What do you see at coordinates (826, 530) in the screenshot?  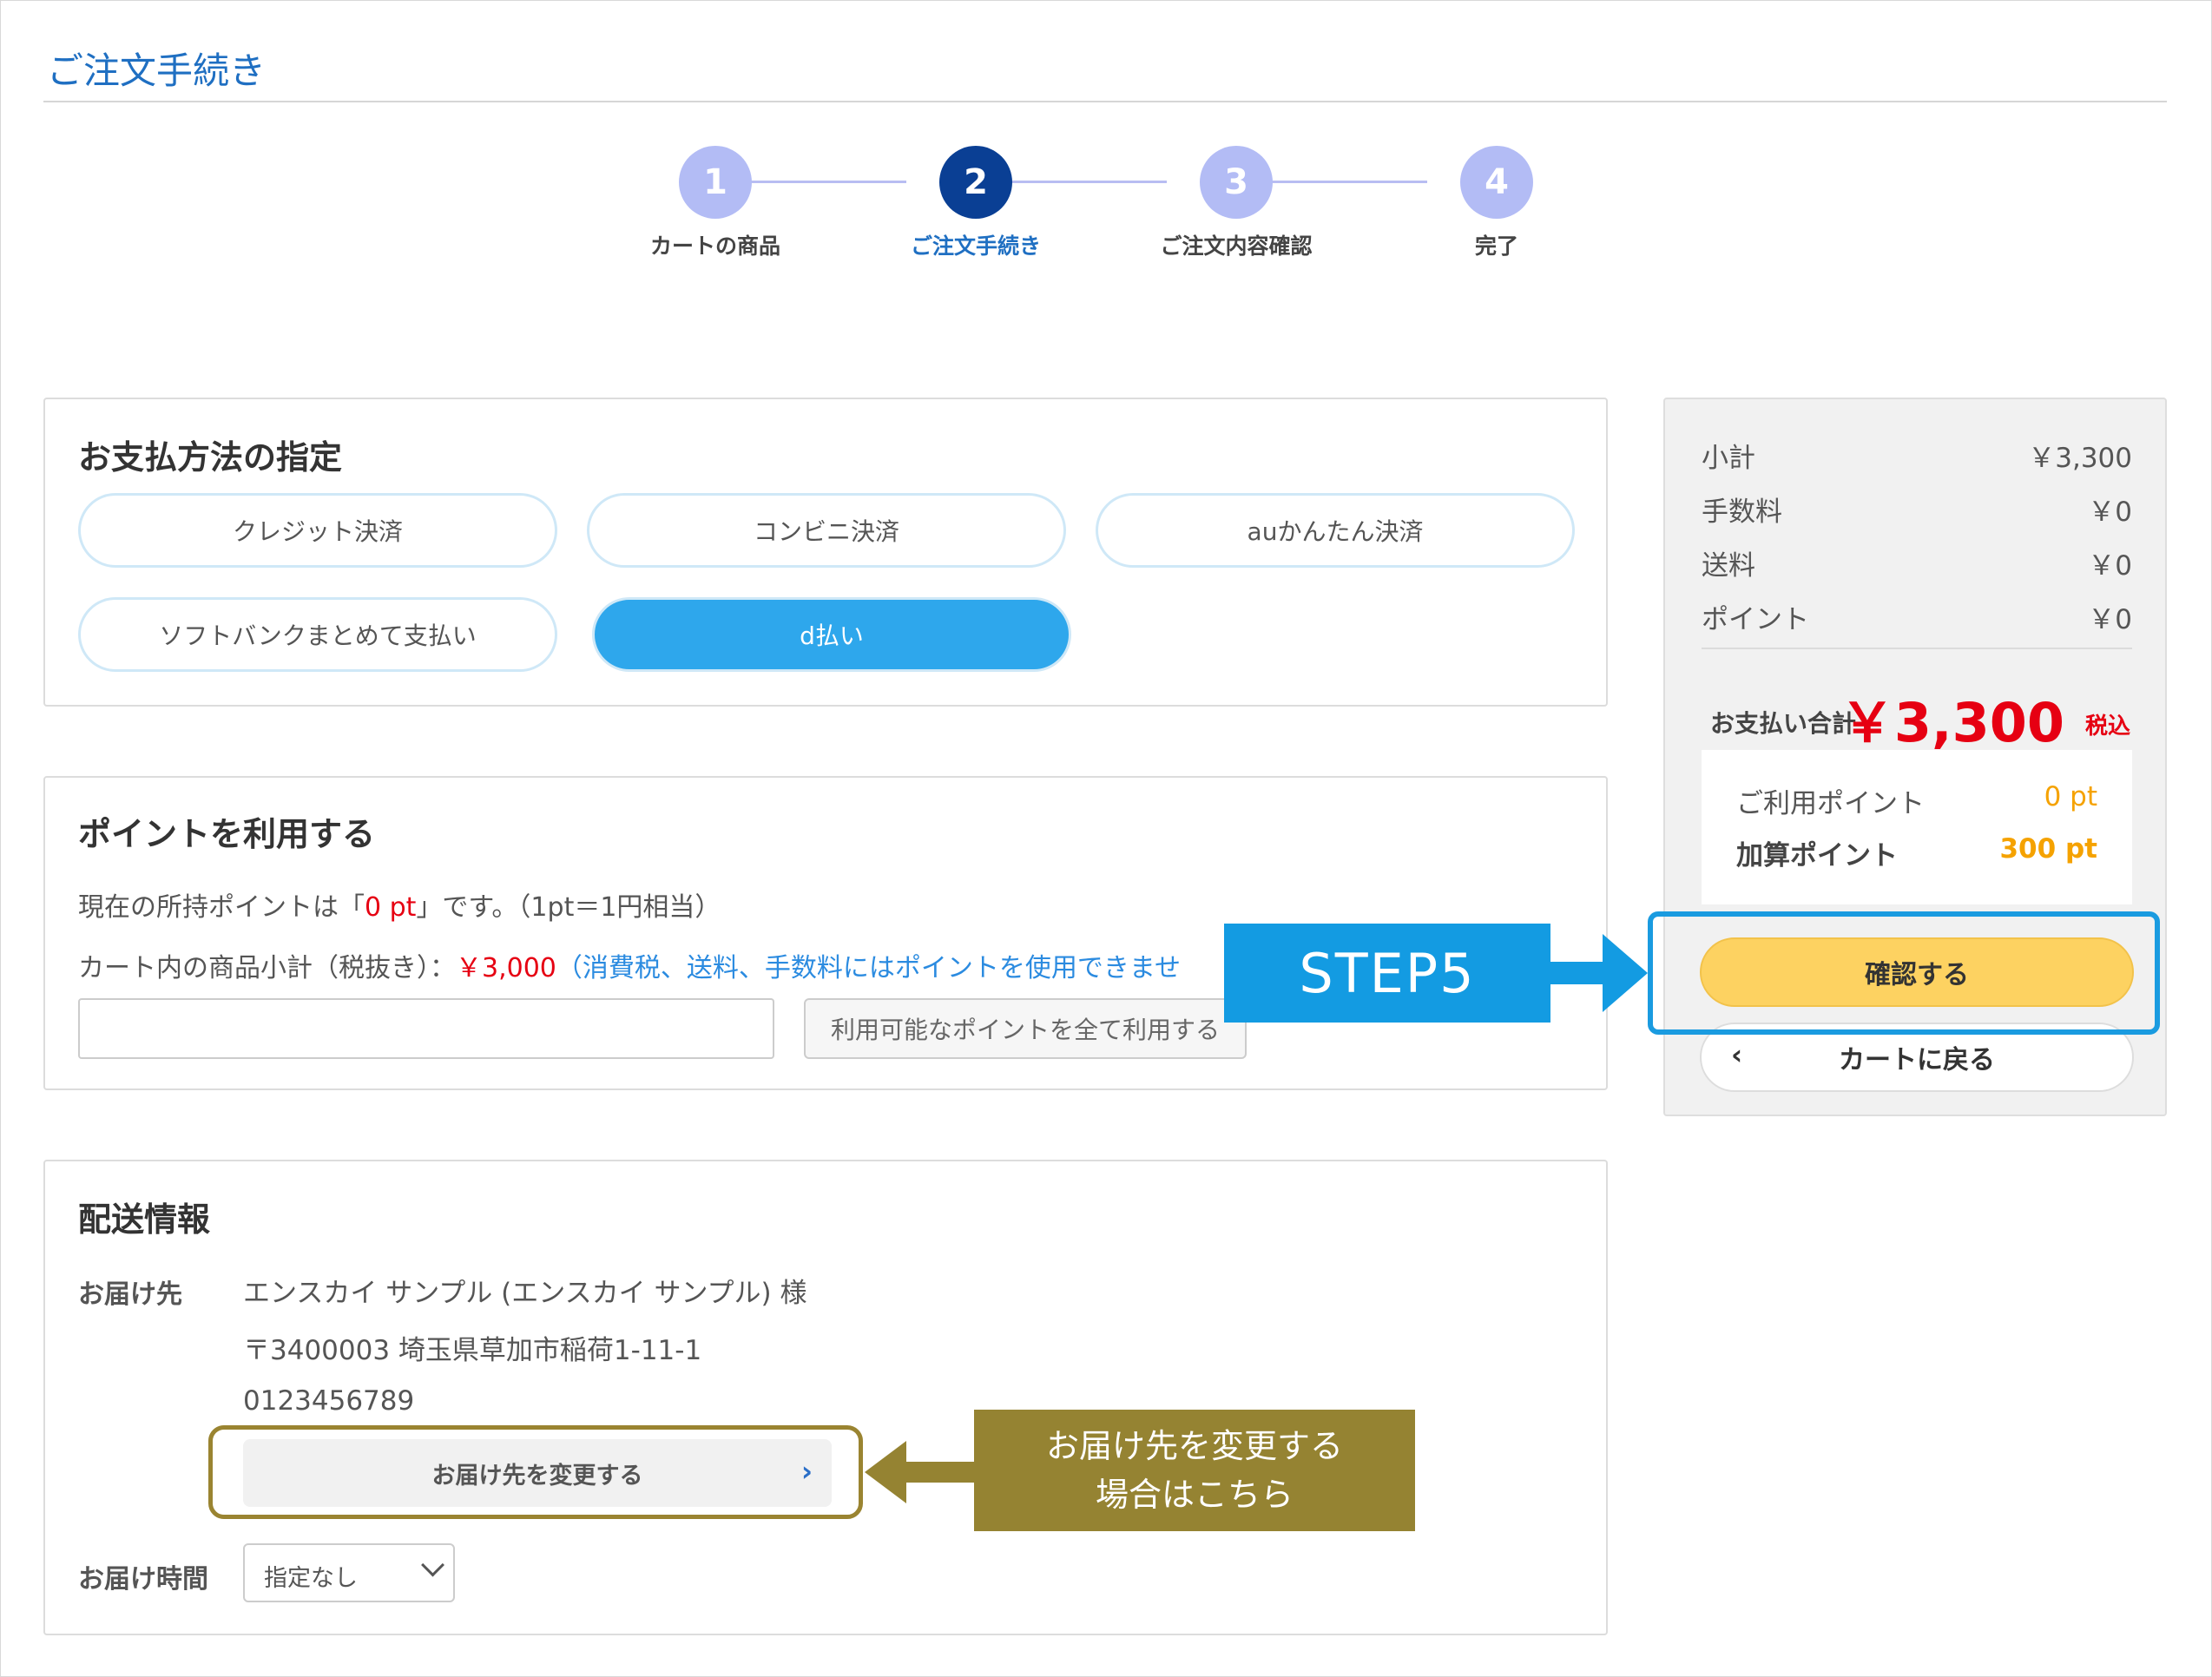 I see `payment-option-convenience-store: コンビニ決済` at bounding box center [826, 530].